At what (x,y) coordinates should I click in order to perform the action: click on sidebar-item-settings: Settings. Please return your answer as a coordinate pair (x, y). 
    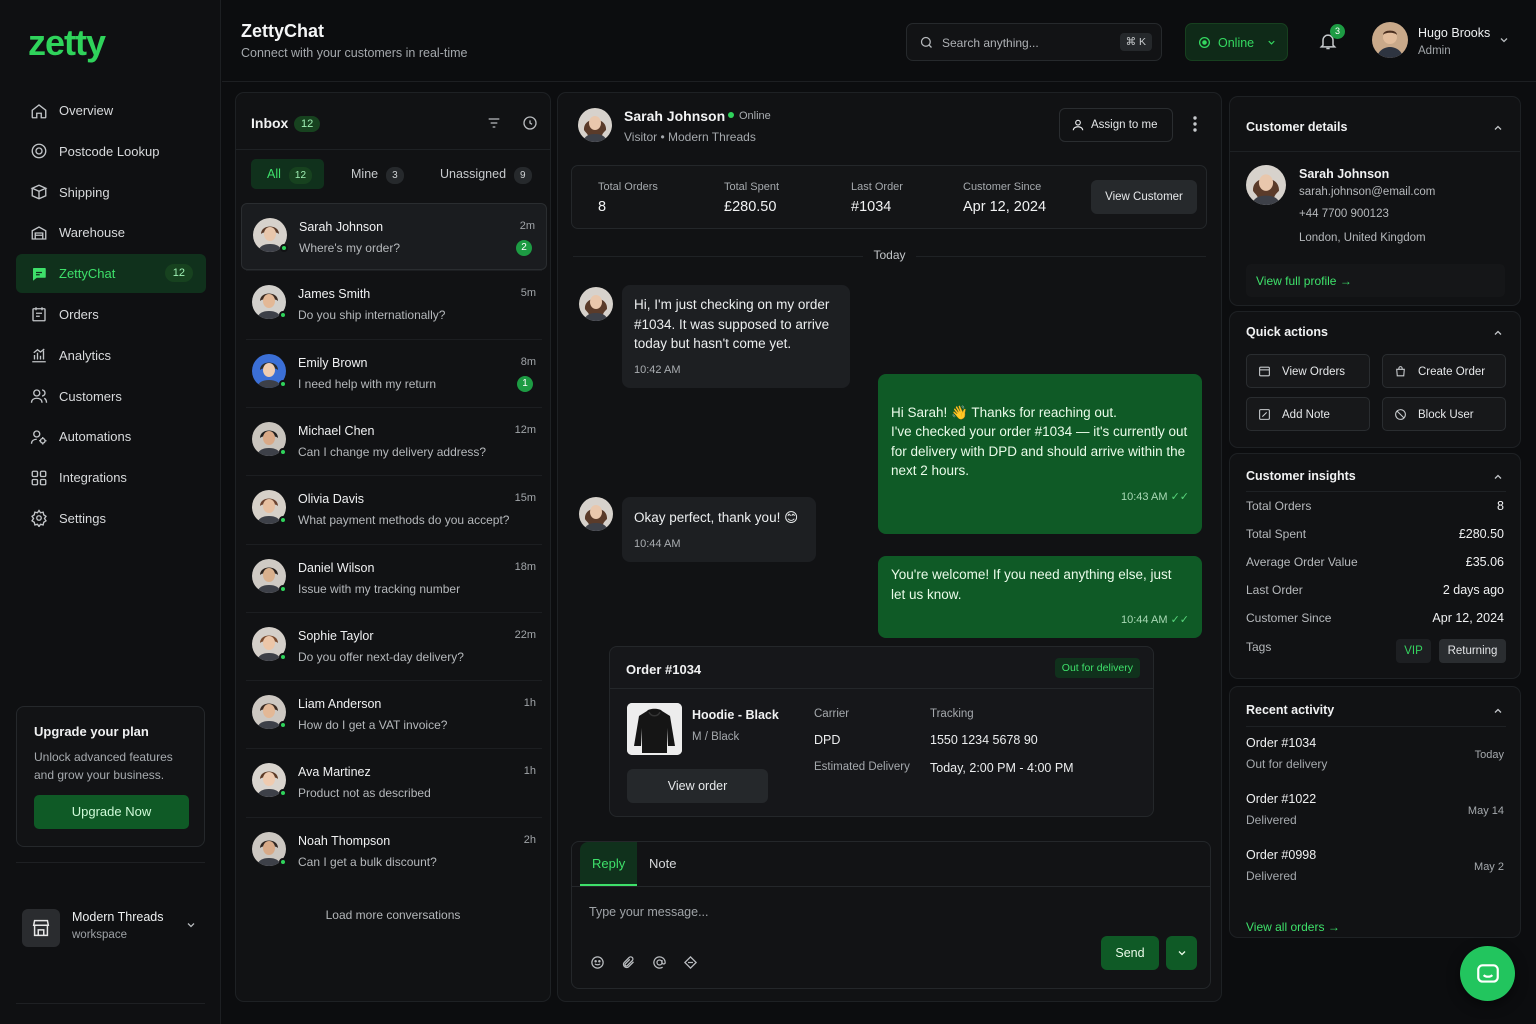
    Looking at the image, I should click on (111, 518).